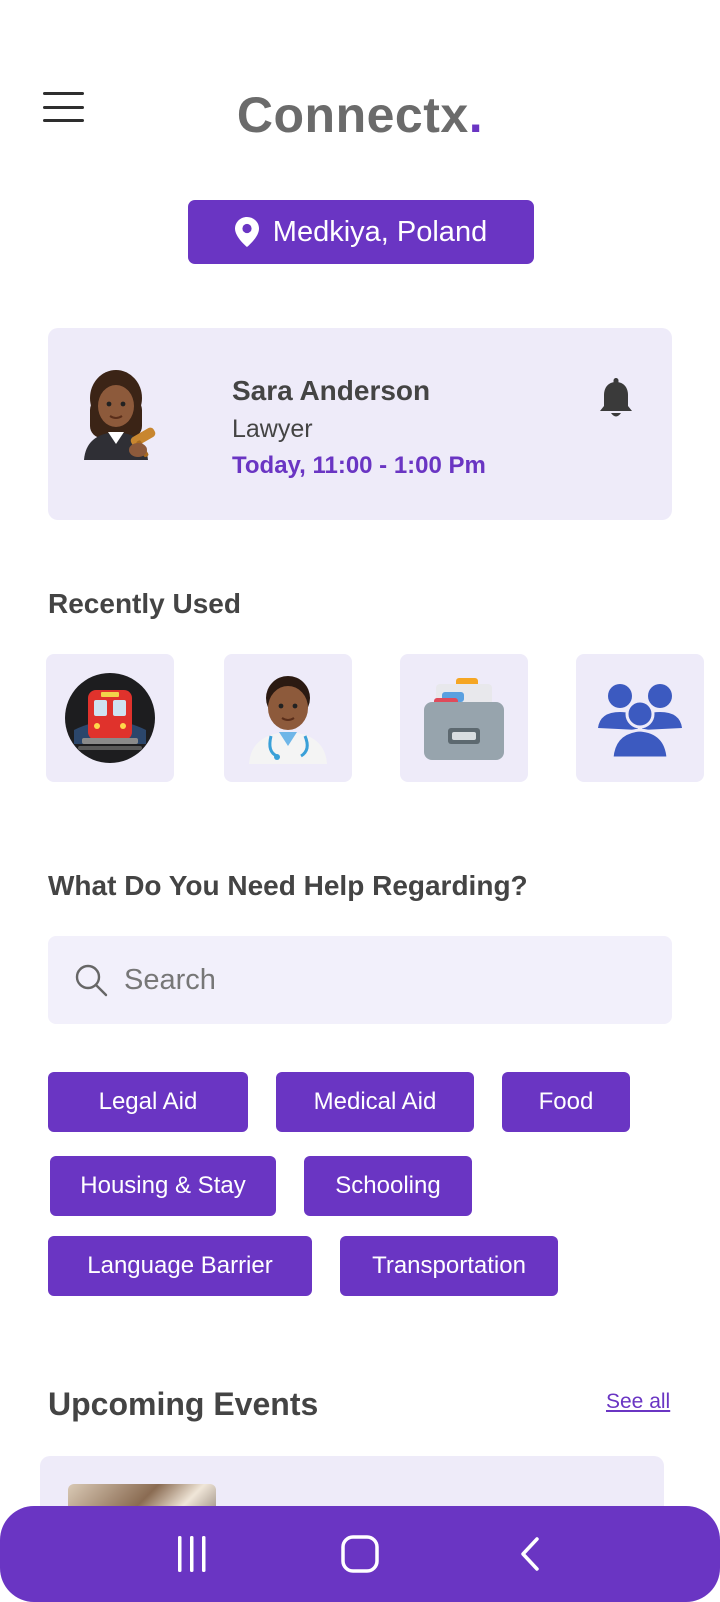 This screenshot has height=1602, width=720. I want to click on chip-food: Food, so click(566, 1102).